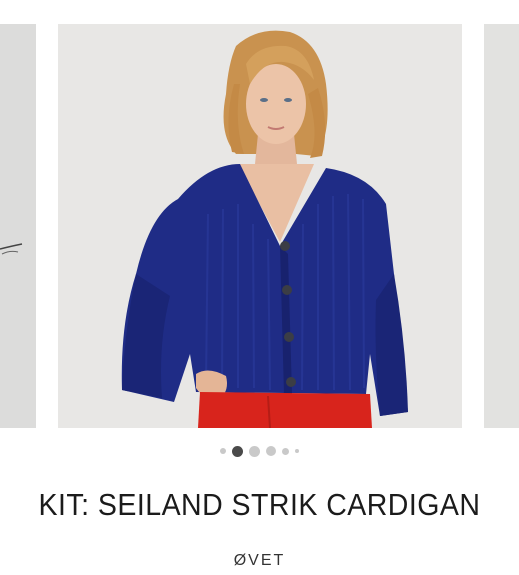 The height and width of the screenshot is (575, 519). What do you see at coordinates (259, 504) in the screenshot?
I see `product-title: KIT: SEILAND STRIK CARDIGAN` at bounding box center [259, 504].